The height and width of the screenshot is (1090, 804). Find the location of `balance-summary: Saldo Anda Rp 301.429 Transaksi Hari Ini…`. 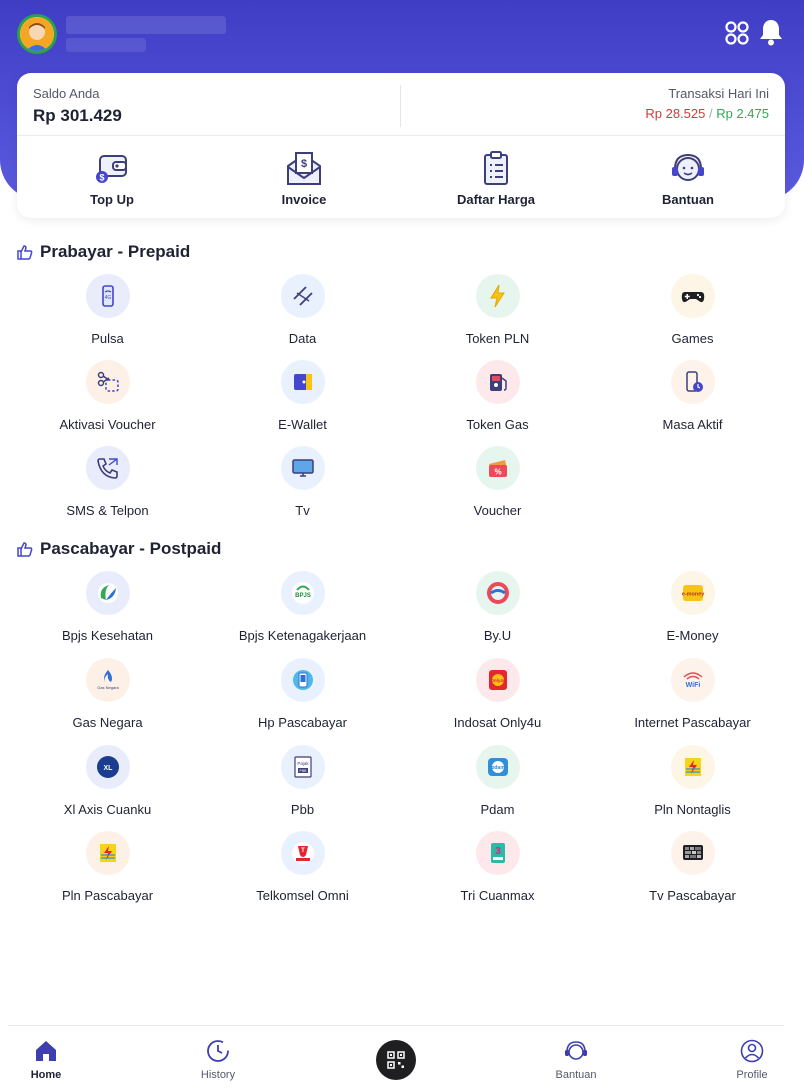

balance-summary: Saldo Anda Rp 301.429 Transaksi Hari Ini… is located at coordinates (401, 104).